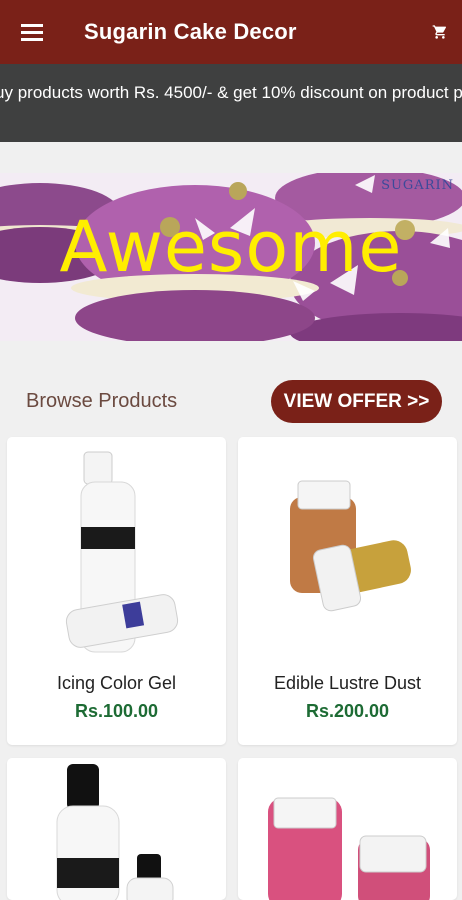 The height and width of the screenshot is (900, 462). Describe the element at coordinates (356, 401) in the screenshot. I see `view-offer-button: VIEW OFFER >>` at that location.